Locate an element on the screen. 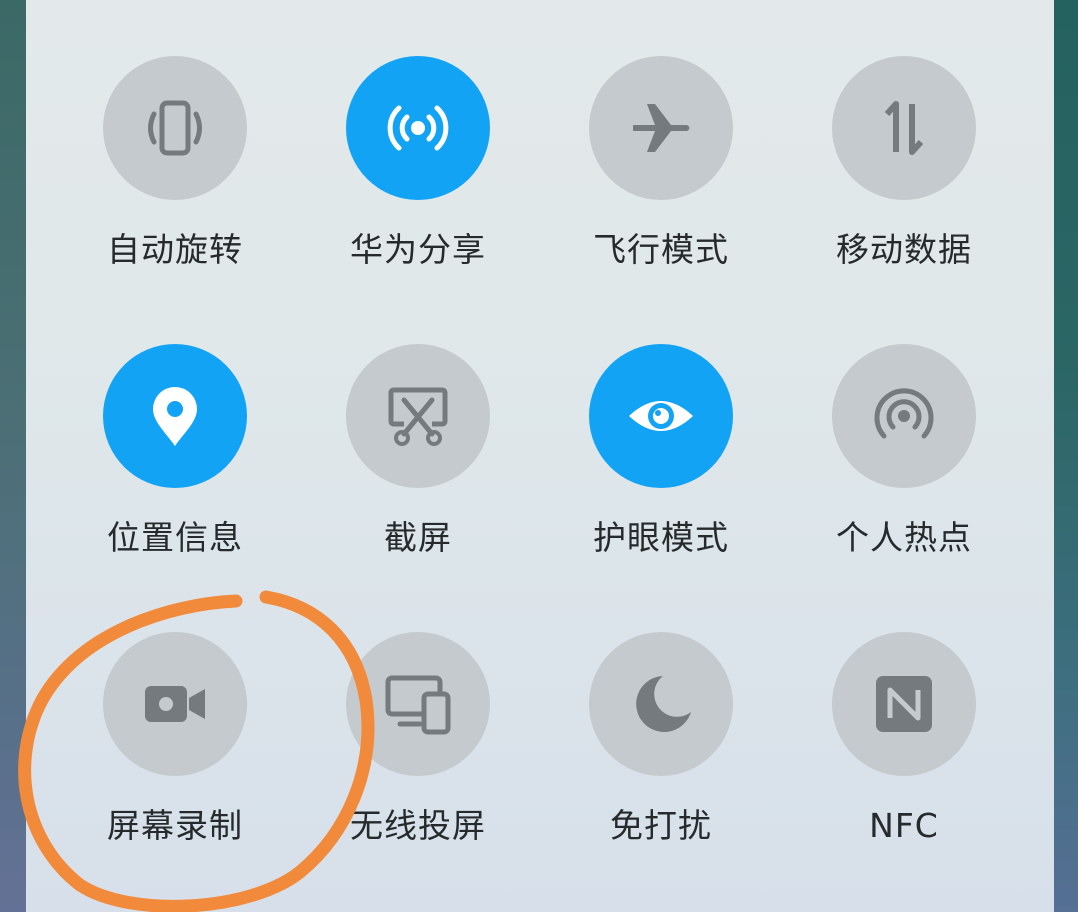 This screenshot has height=912, width=1078. tile-label: 免打扰 is located at coordinates (661, 825).